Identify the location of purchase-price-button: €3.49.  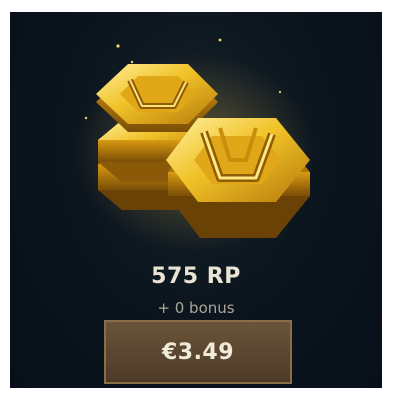
(198, 352).